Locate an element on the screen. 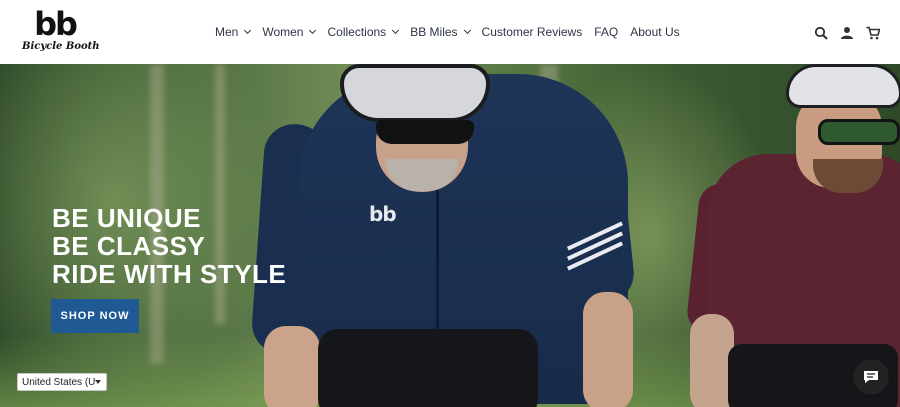  logo-mark: bb is located at coordinates (55, 25).